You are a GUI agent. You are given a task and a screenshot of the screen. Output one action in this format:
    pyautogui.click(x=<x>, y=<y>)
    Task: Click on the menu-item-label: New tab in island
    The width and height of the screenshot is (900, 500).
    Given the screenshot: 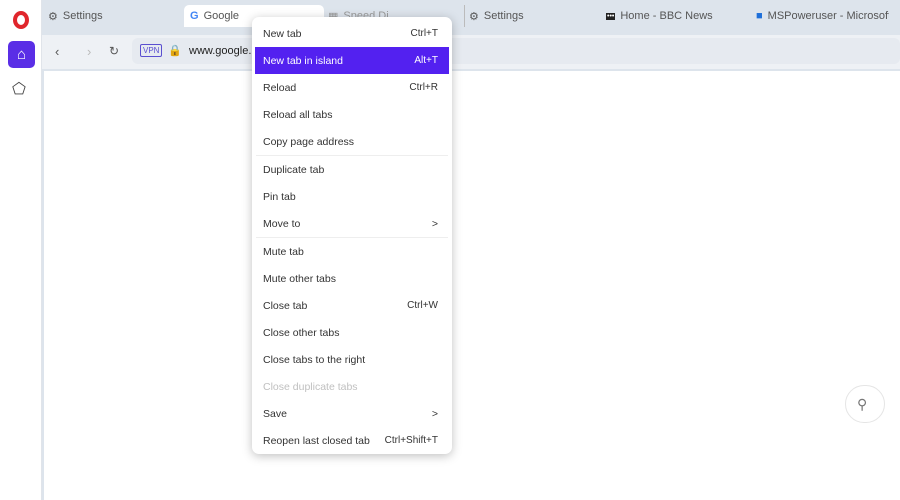 What is the action you would take?
    pyautogui.click(x=303, y=60)
    